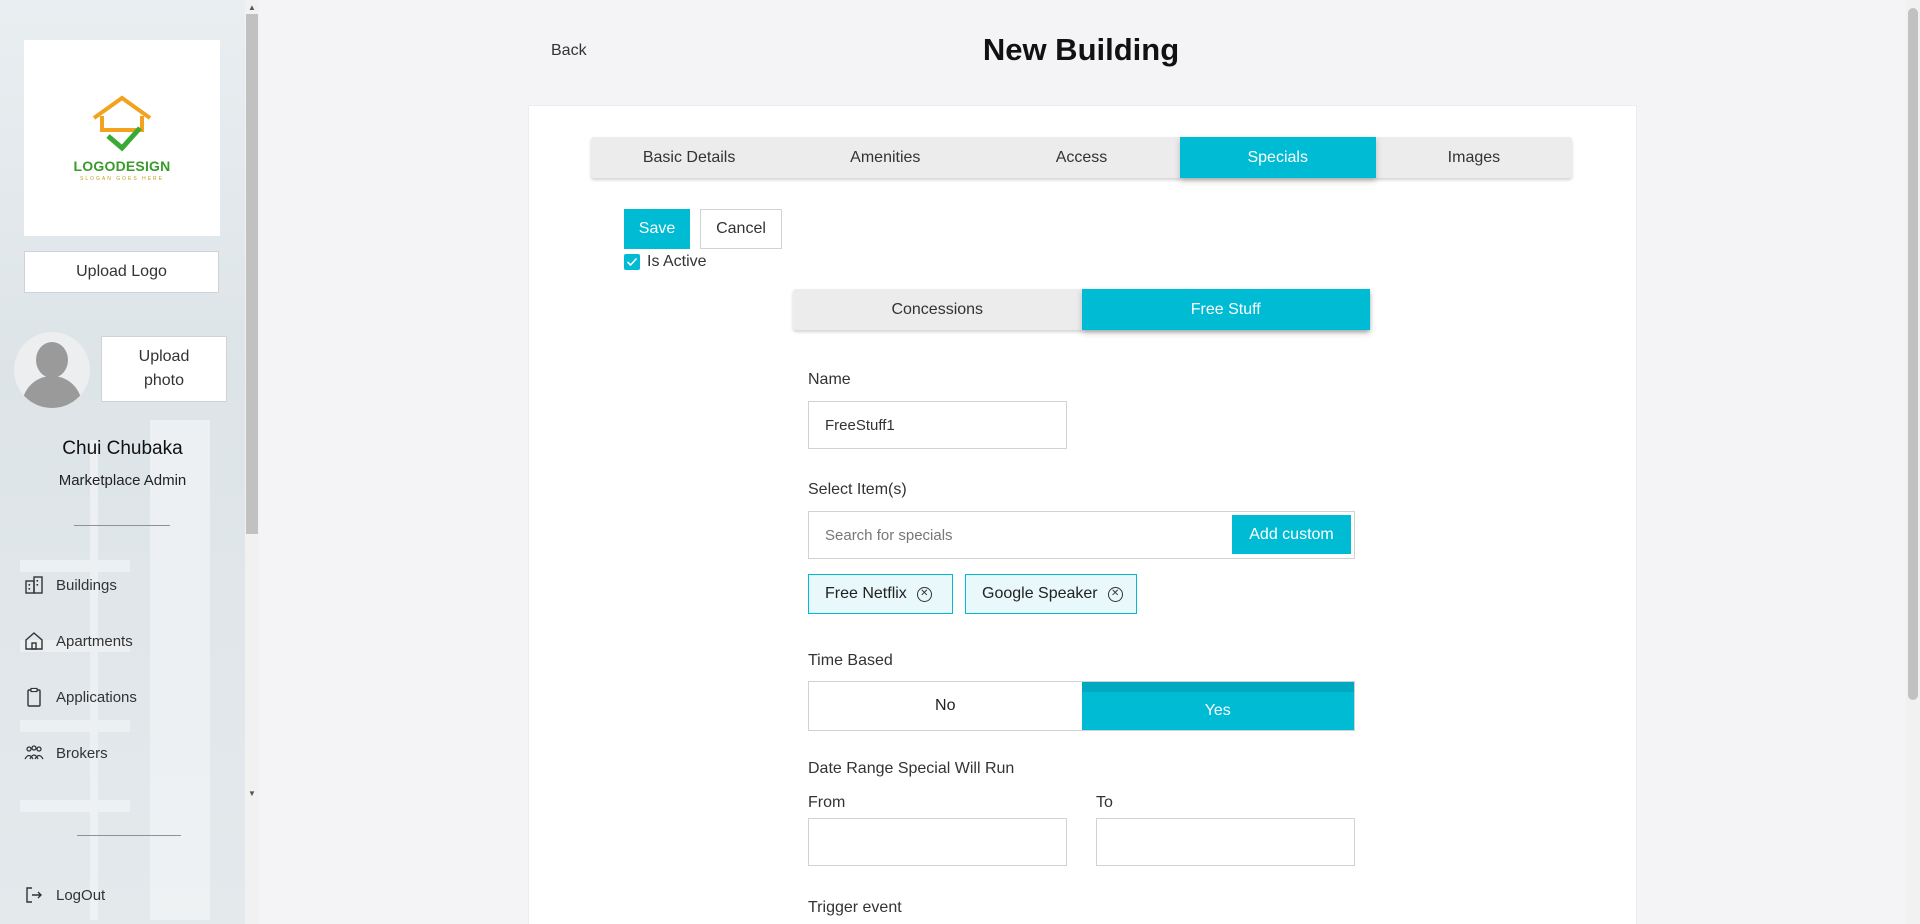 This screenshot has width=1920, height=924. Describe the element at coordinates (122, 123) in the screenshot. I see `logo-house-icon` at that location.